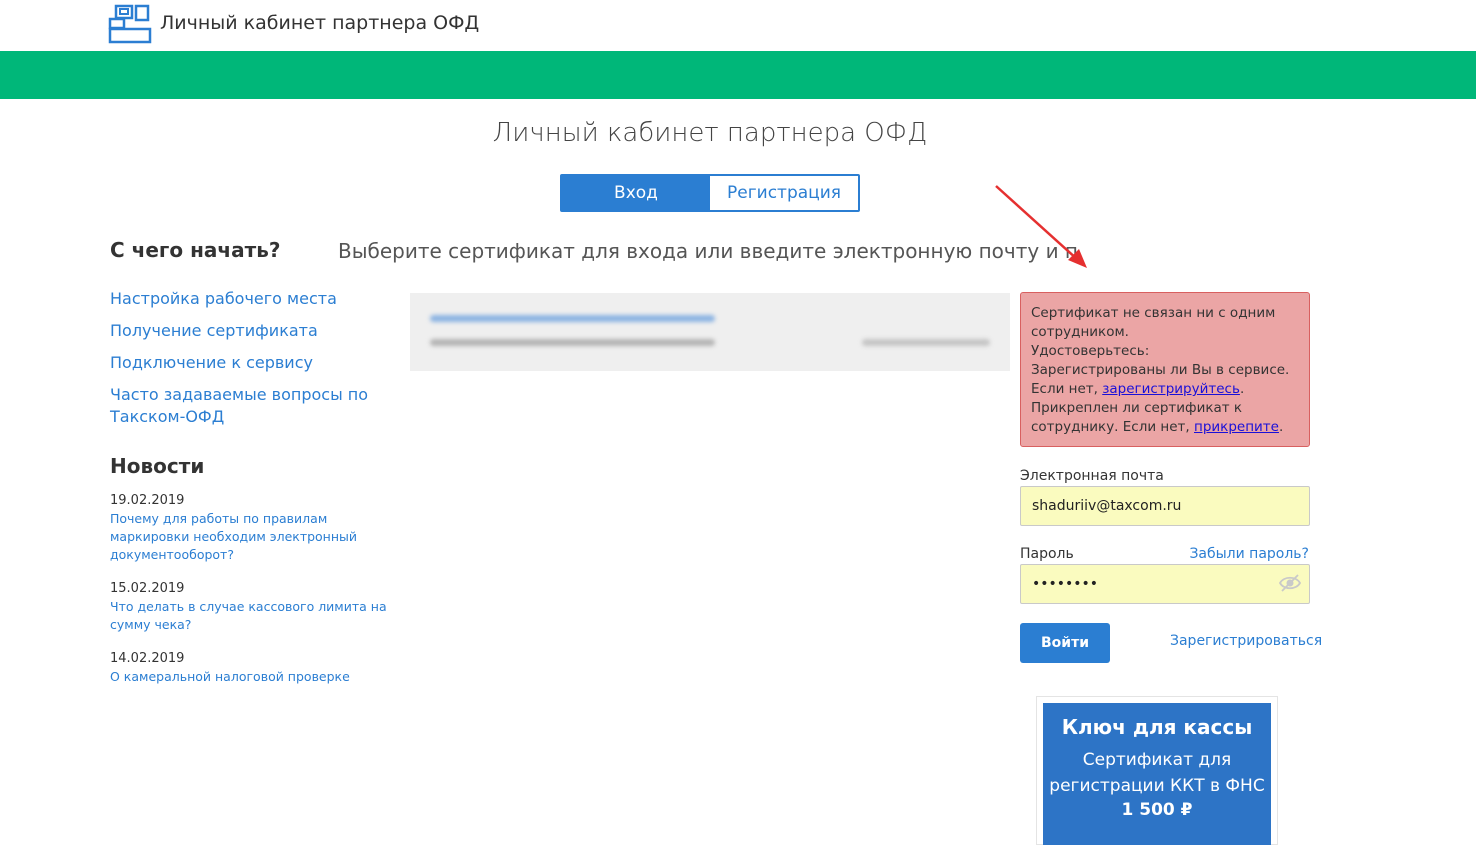  What do you see at coordinates (738, 25) in the screenshot?
I see `top-bar: Личный кабинет партнера ОФД` at bounding box center [738, 25].